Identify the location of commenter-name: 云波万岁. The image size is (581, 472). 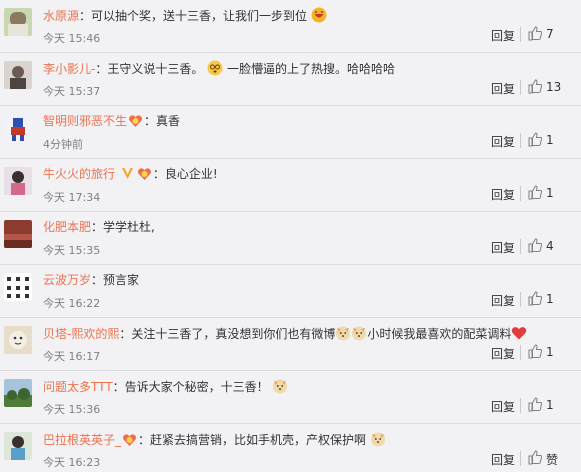
(67, 280).